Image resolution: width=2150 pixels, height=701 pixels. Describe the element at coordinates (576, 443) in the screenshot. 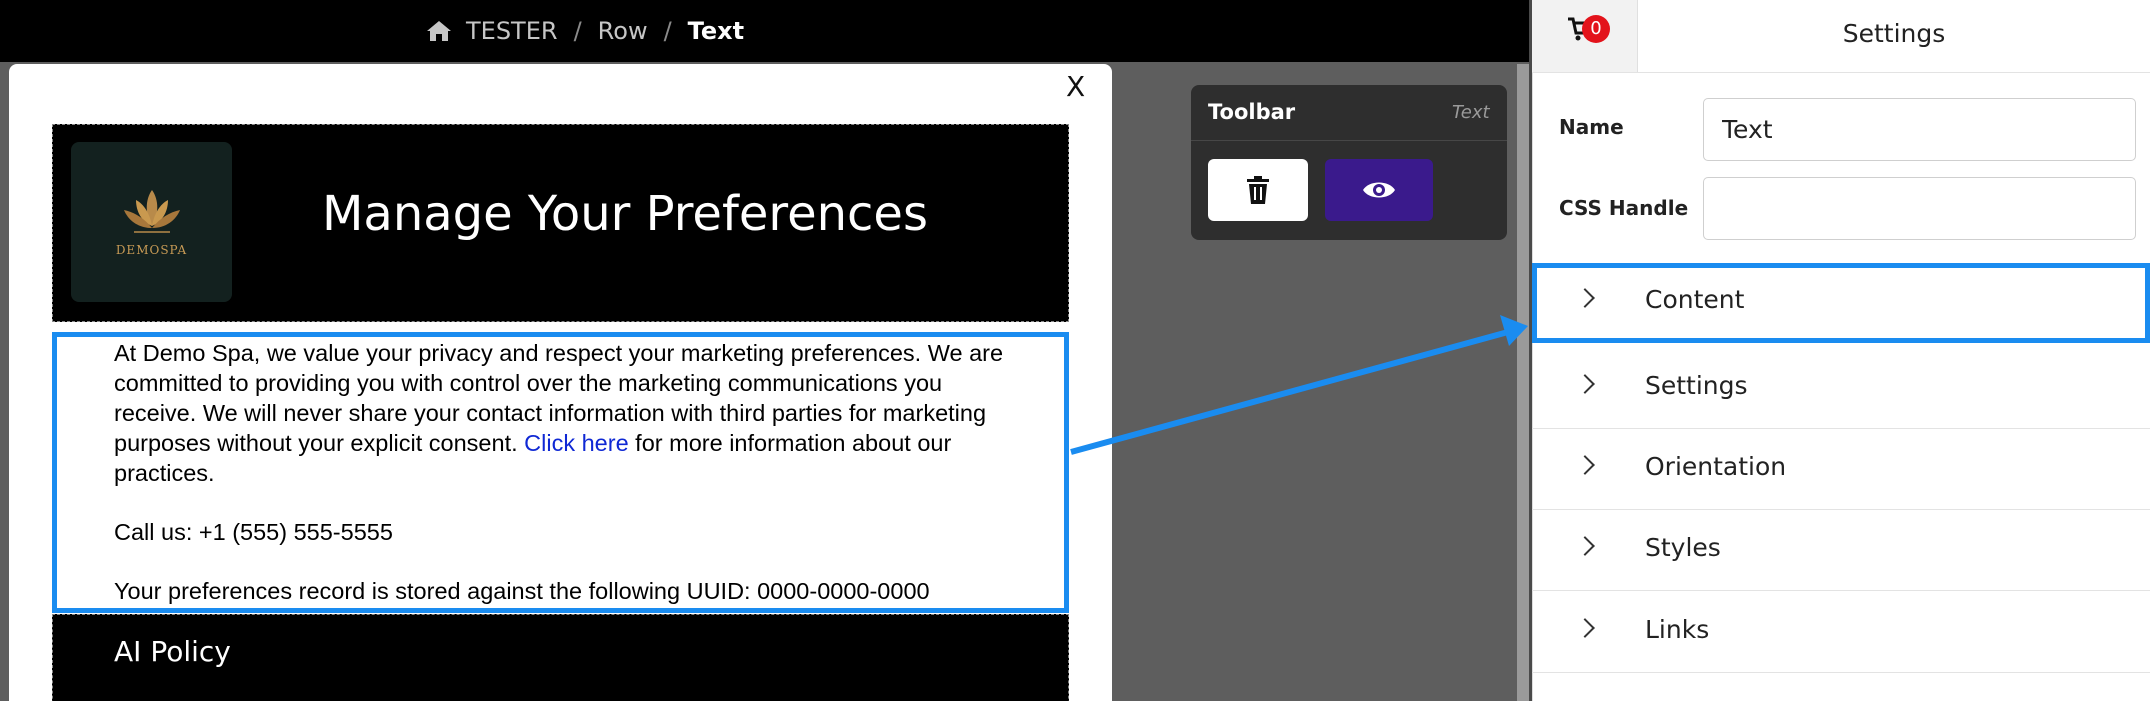

I see `click-here-link: Click here` at that location.